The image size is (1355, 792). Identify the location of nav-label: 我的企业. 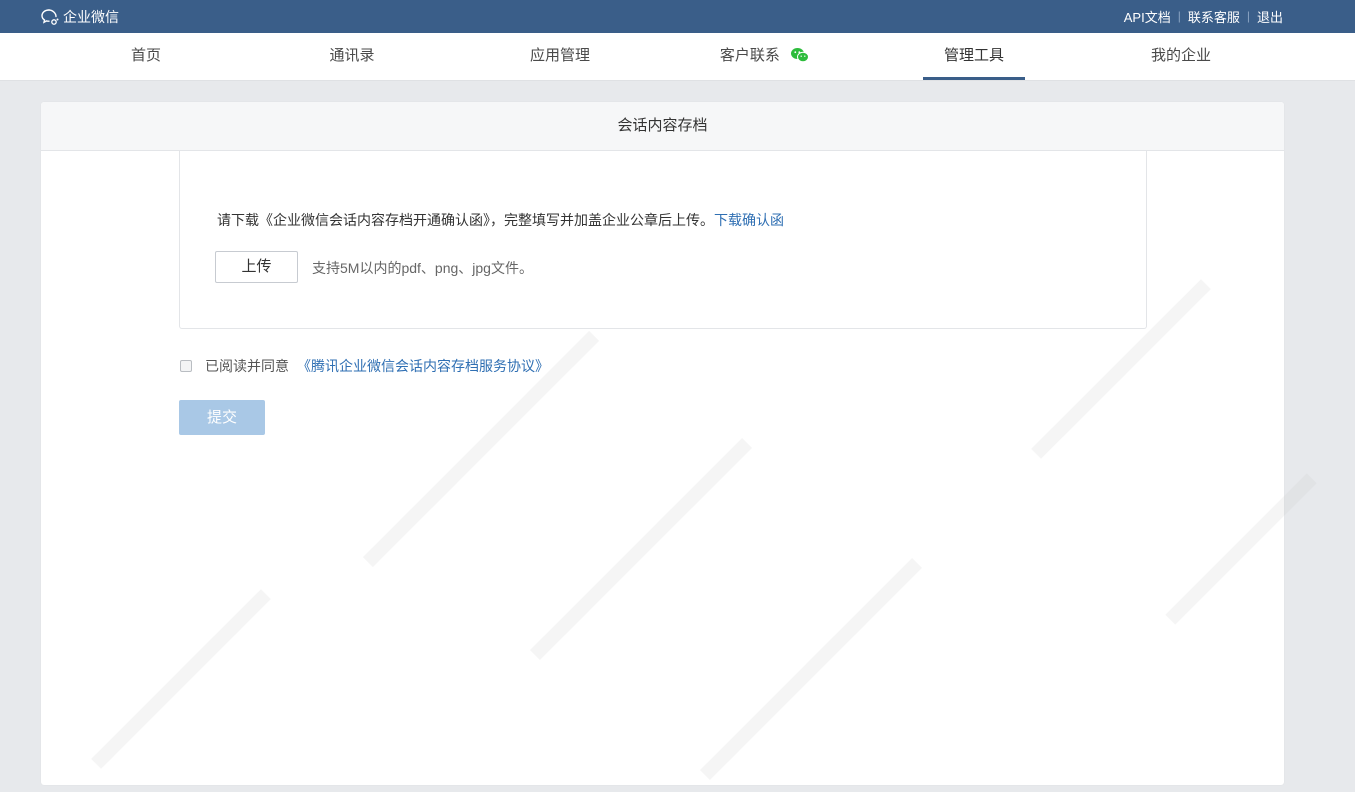
(1180, 55).